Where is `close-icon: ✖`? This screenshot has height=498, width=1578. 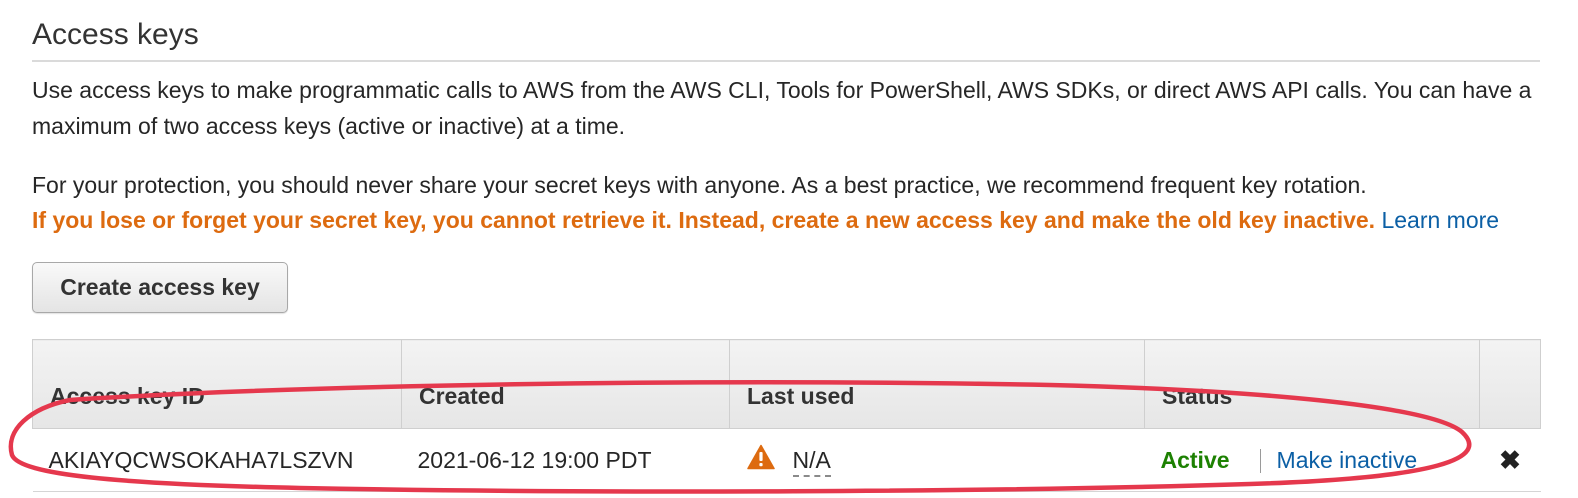 close-icon: ✖ is located at coordinates (1510, 460).